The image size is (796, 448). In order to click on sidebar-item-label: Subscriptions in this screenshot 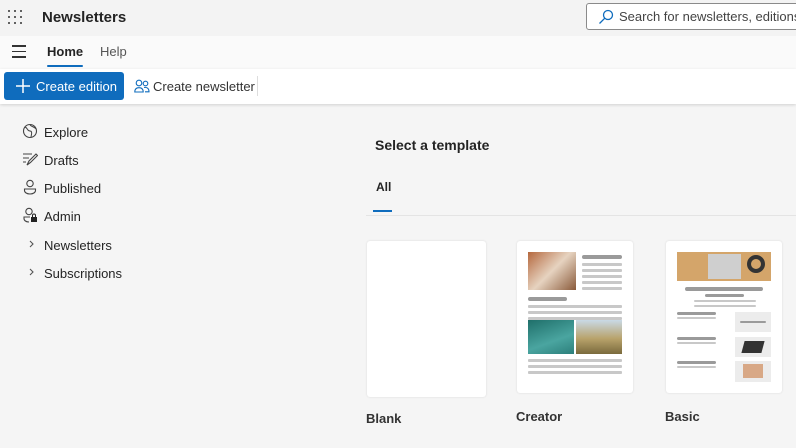, I will do `click(83, 273)`.